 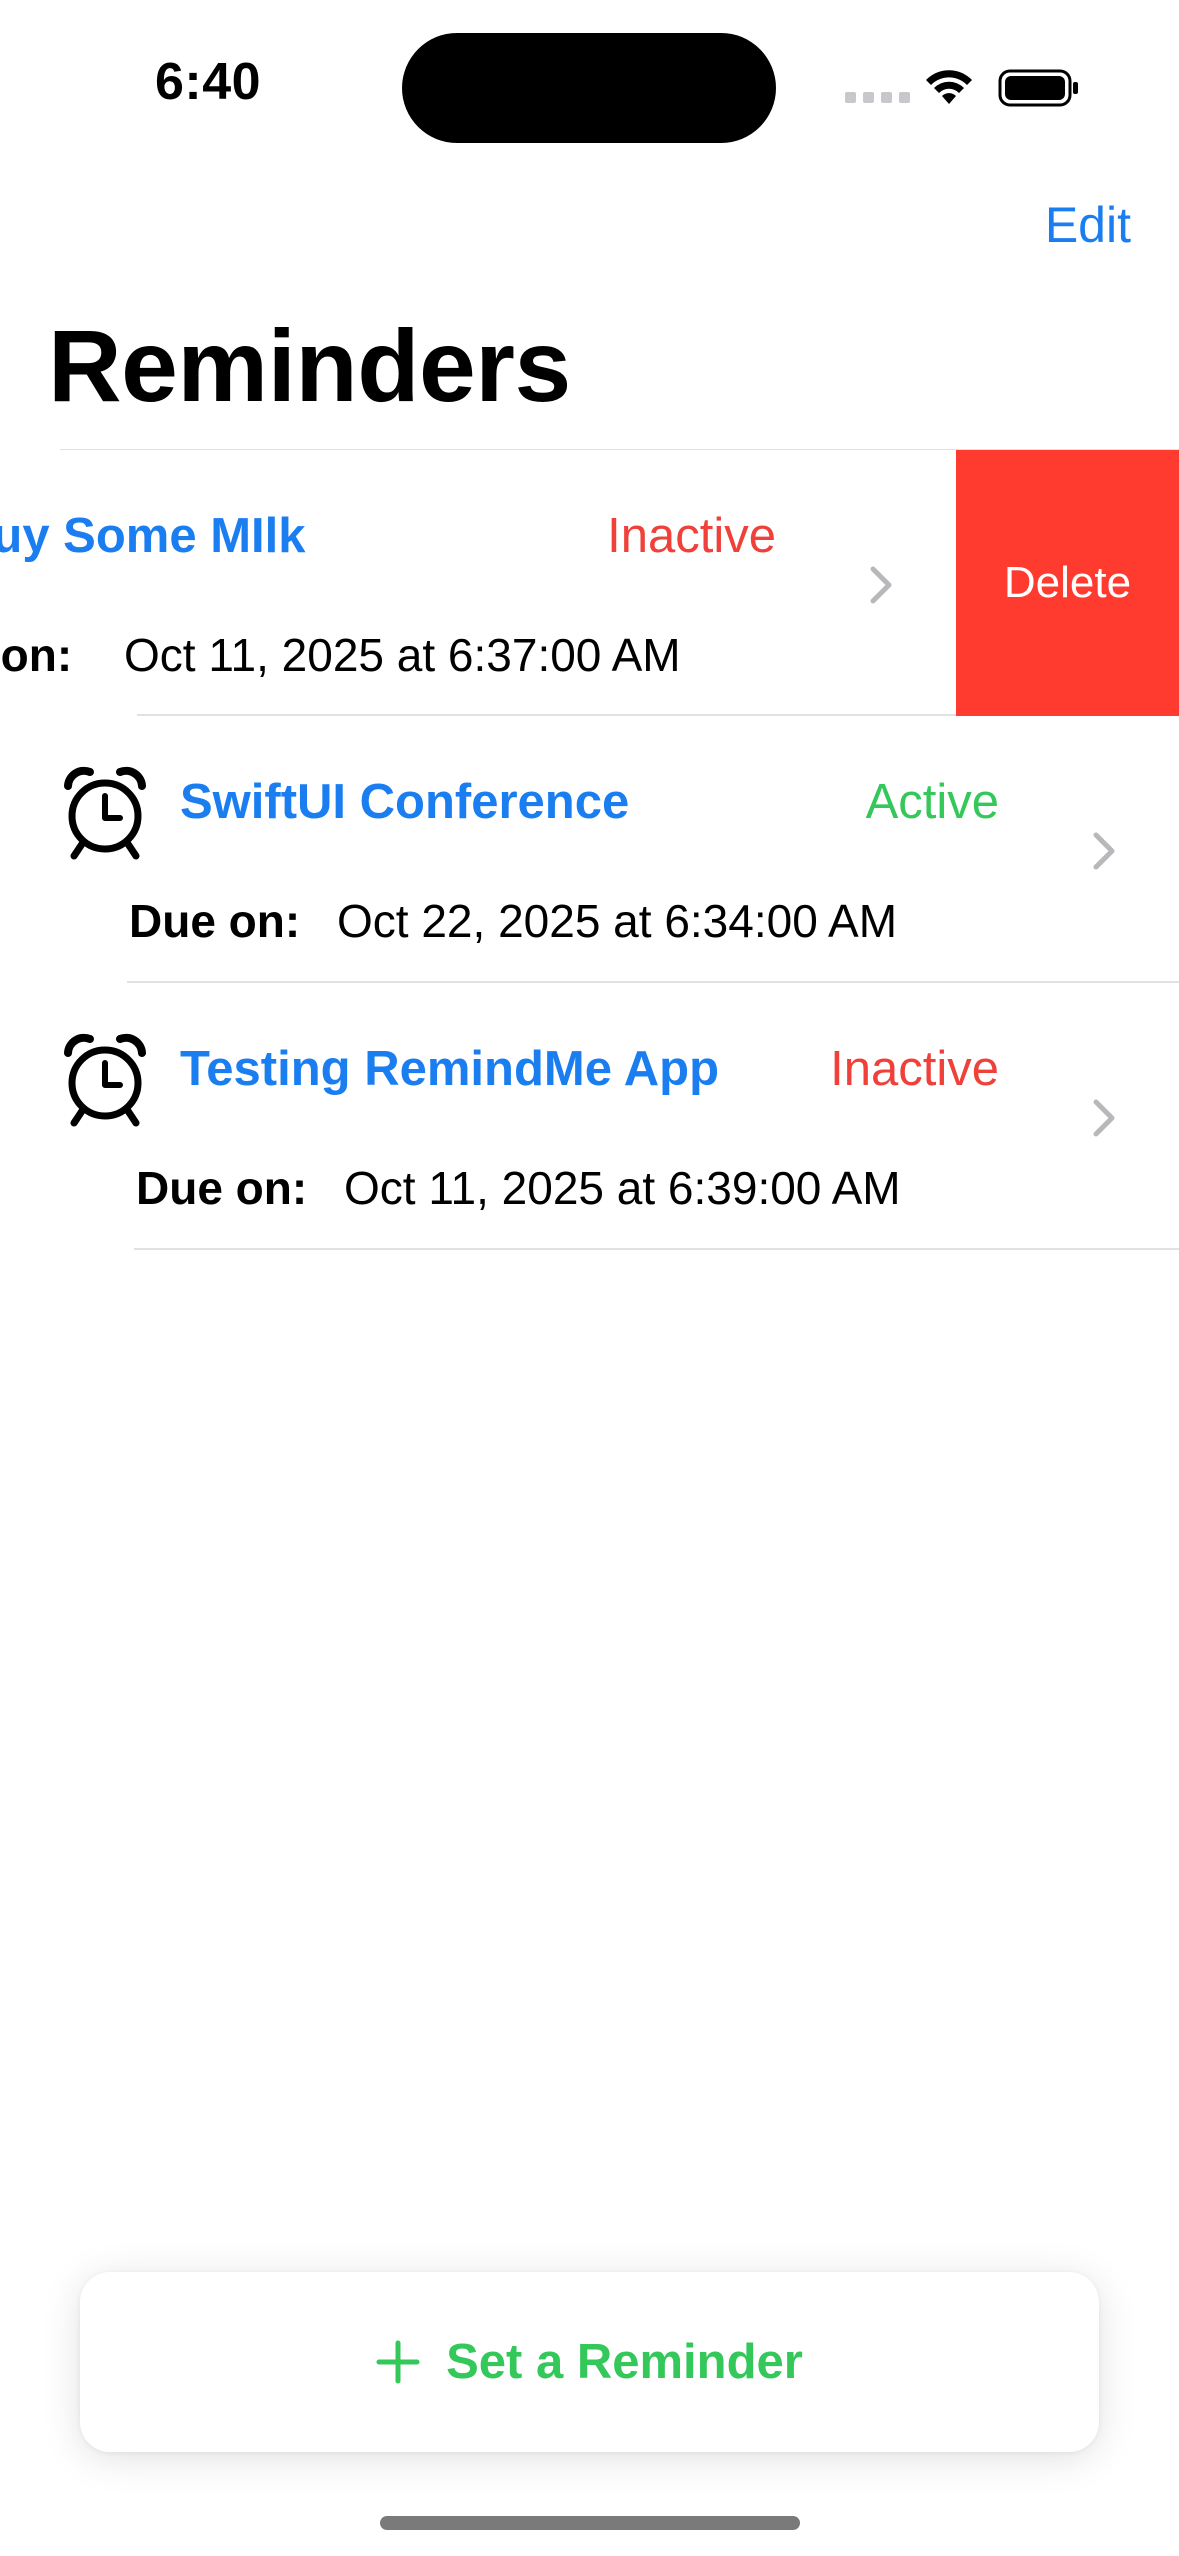 I want to click on set-reminder-label: Set a Reminder, so click(x=624, y=2362).